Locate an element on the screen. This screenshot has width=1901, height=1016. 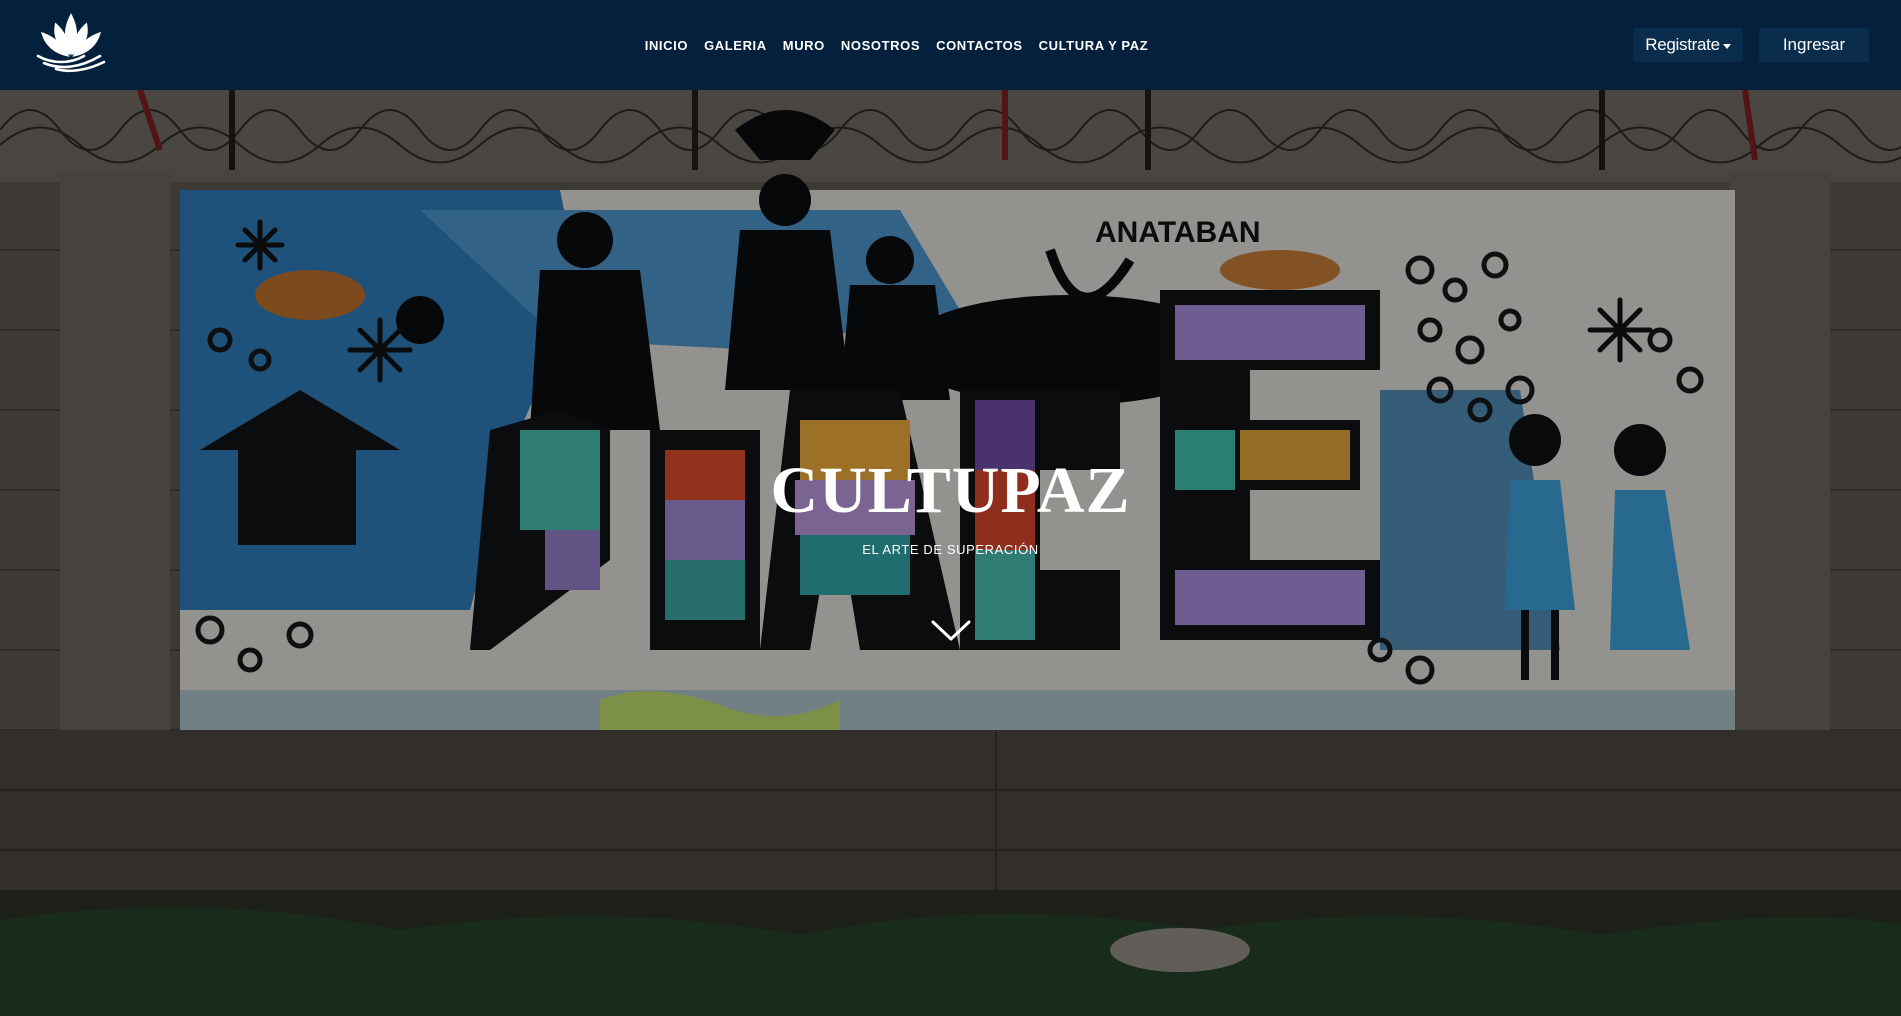
hero-title: CULTUPAZ is located at coordinates (950, 490).